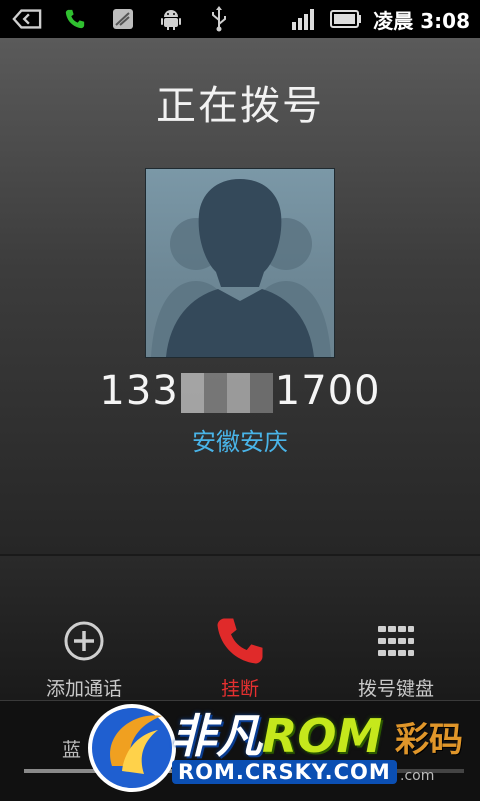 The height and width of the screenshot is (801, 480). I want to click on hang-up-label: 挂断, so click(239, 689).